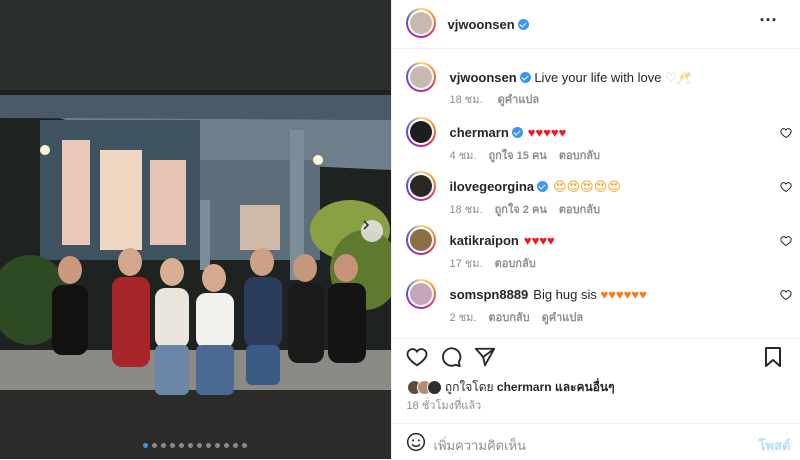 This screenshot has height=460, width=800. Describe the element at coordinates (444, 406) in the screenshot. I see `post-timestamp: 18 ชั่วโมงที่แล้ว` at that location.